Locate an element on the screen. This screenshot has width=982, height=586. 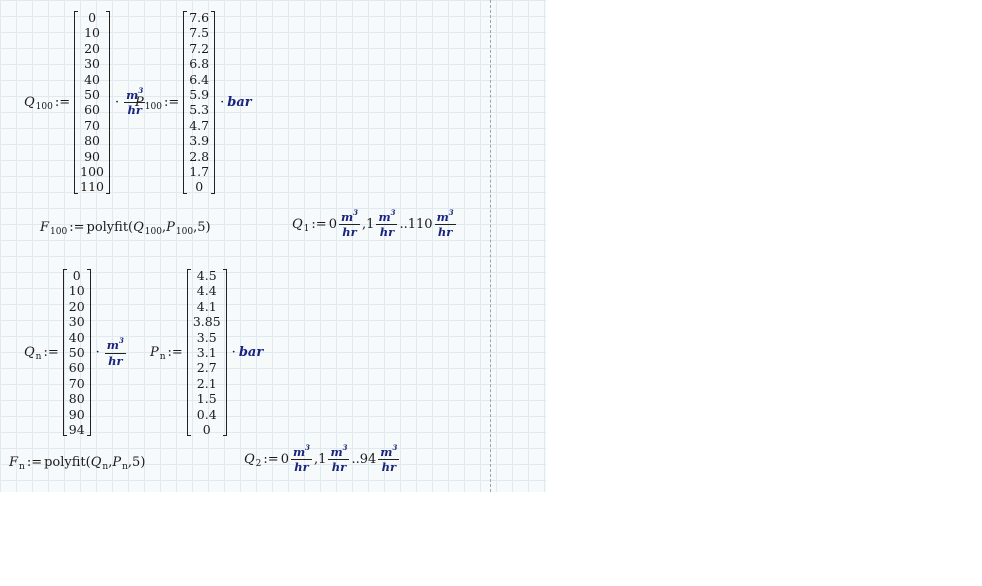
variable-name: Q1 is located at coordinates (301, 225).